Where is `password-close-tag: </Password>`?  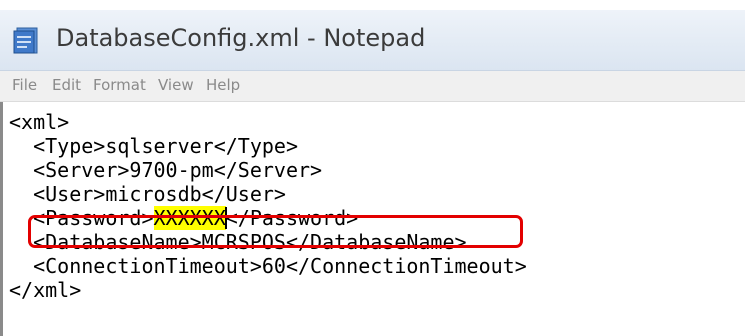 password-close-tag: </Password> is located at coordinates (292, 218).